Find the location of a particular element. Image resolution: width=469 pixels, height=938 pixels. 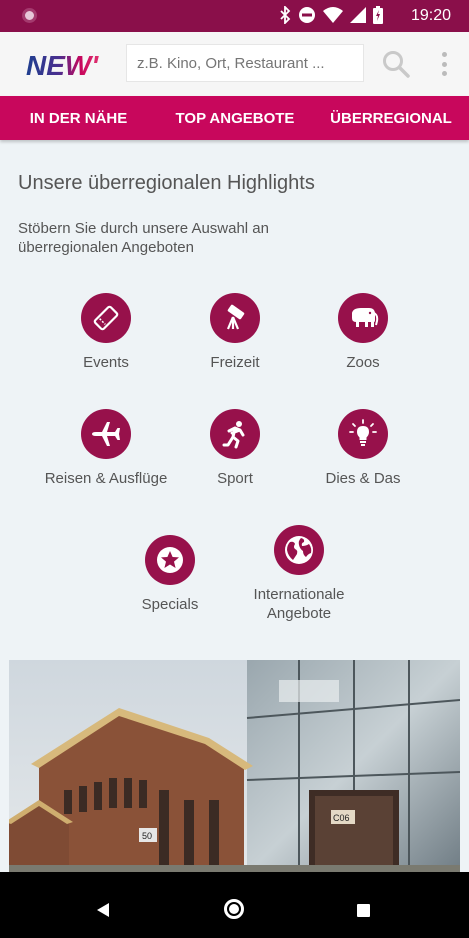

tab-bar: IN DER NÄHE TOP ANGEBOTE ÜBERREGIONAL is located at coordinates (234, 118).